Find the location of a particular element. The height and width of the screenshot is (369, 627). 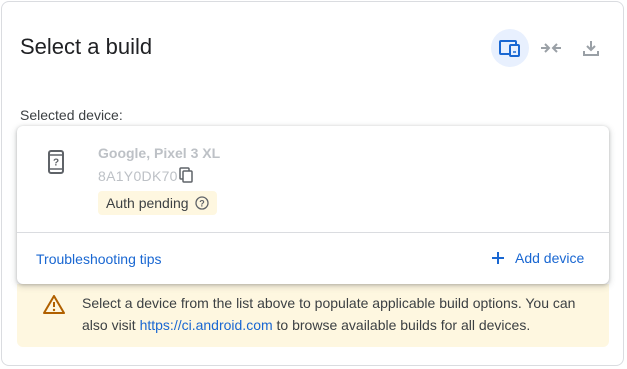

help-icon: ? is located at coordinates (201, 203).